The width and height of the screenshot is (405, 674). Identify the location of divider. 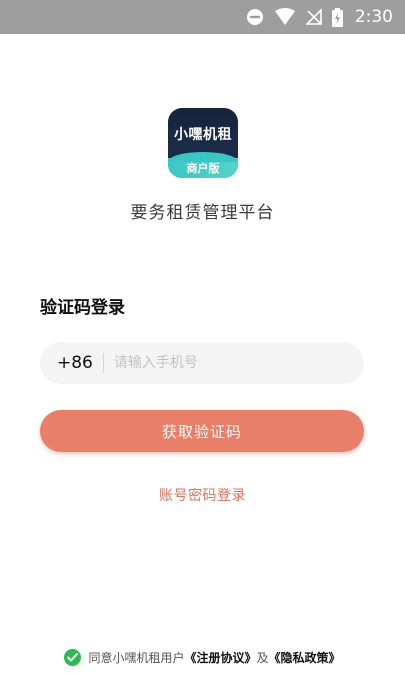
(103, 363).